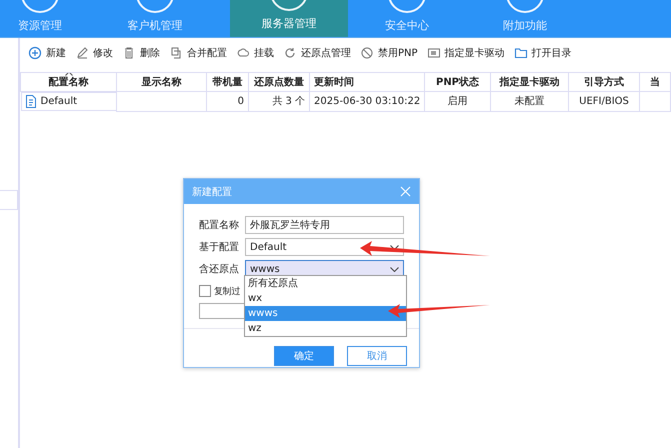  Describe the element at coordinates (219, 269) in the screenshot. I see `field-label: 含还原点` at that location.